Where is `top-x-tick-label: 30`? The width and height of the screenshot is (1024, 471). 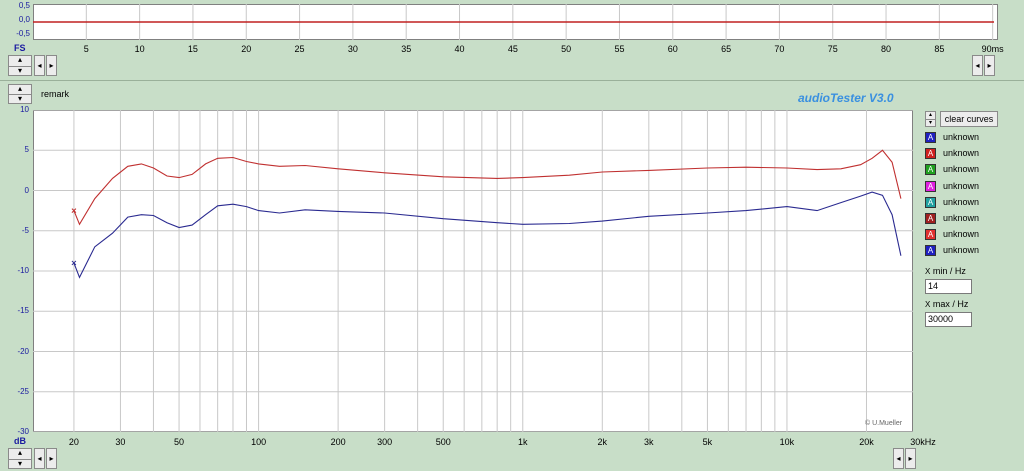 top-x-tick-label: 30 is located at coordinates (352, 49).